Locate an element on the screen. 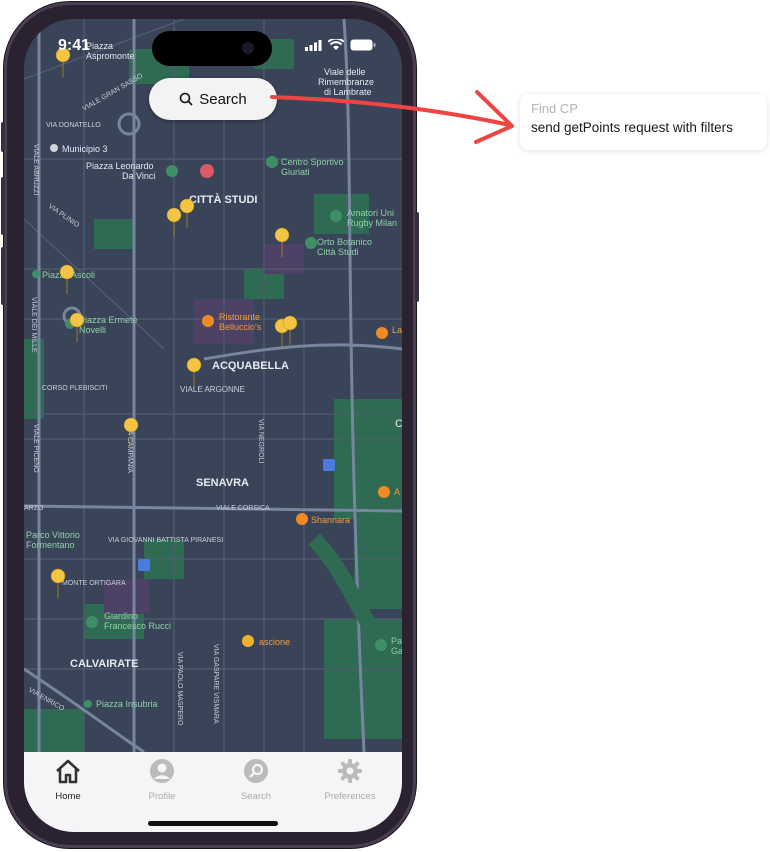 The image size is (770, 852). svg-text: Piazza is located at coordinates (99, 46).